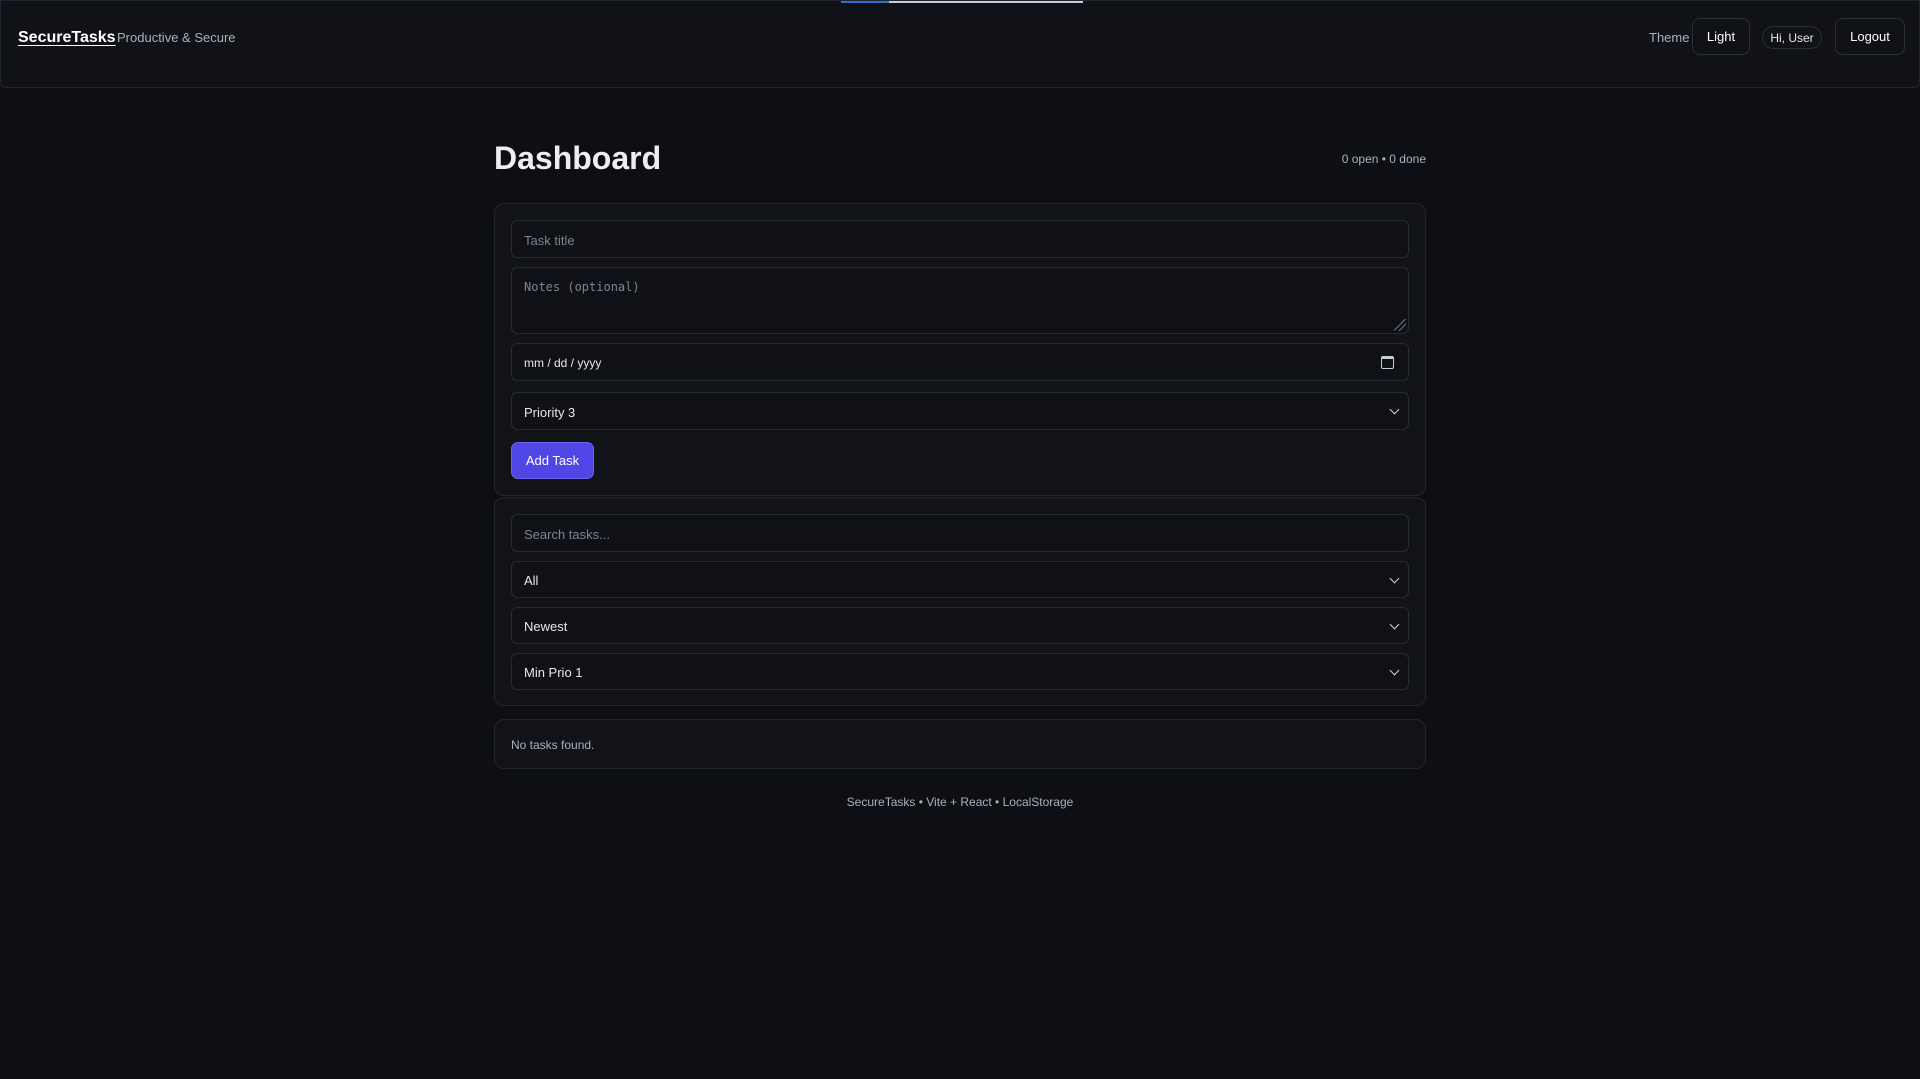 This screenshot has width=1920, height=1079. What do you see at coordinates (67, 38) in the screenshot?
I see `brand-link: SecureTasks` at bounding box center [67, 38].